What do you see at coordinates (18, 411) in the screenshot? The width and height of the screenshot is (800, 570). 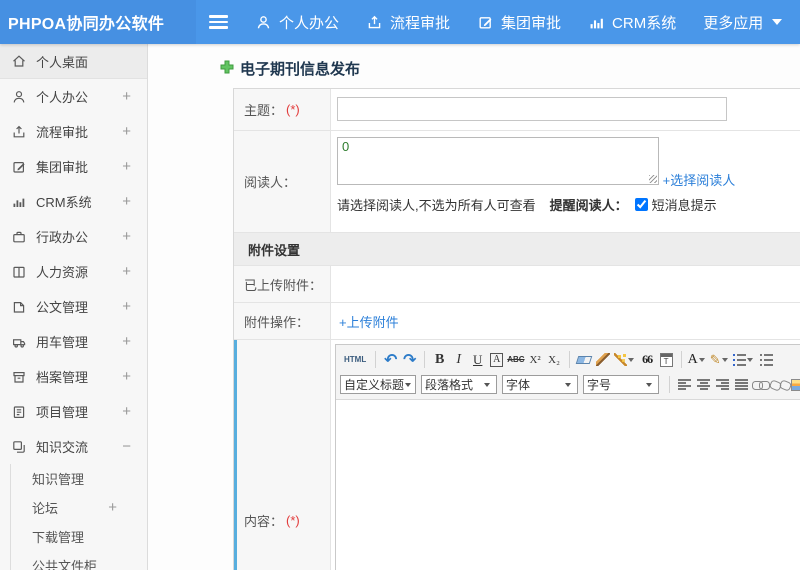 I see `project-icon` at bounding box center [18, 411].